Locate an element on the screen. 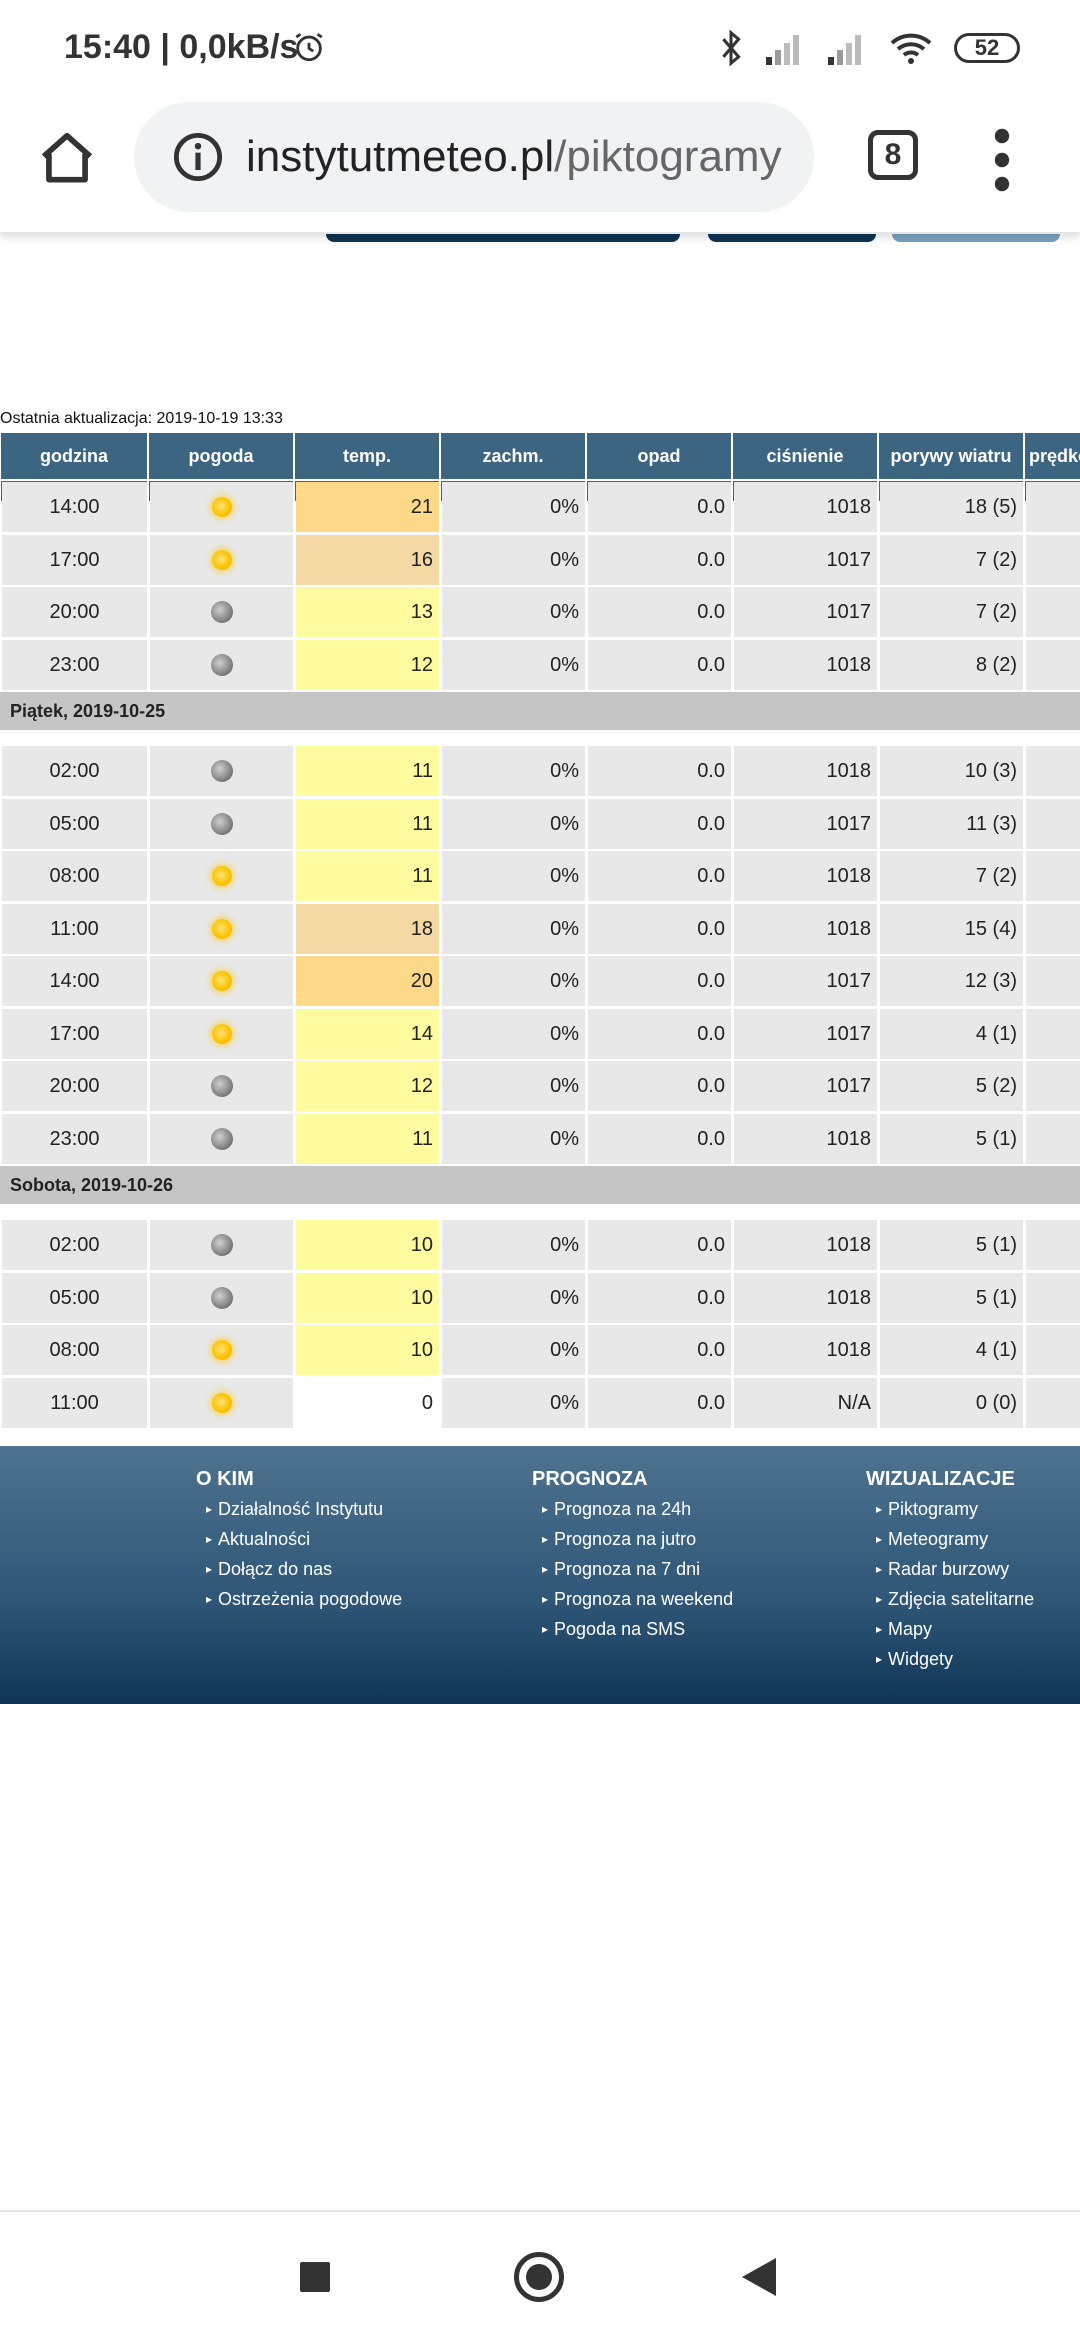 The image size is (1080, 2342). table-header-6: porywy wiatru is located at coordinates (951, 456).